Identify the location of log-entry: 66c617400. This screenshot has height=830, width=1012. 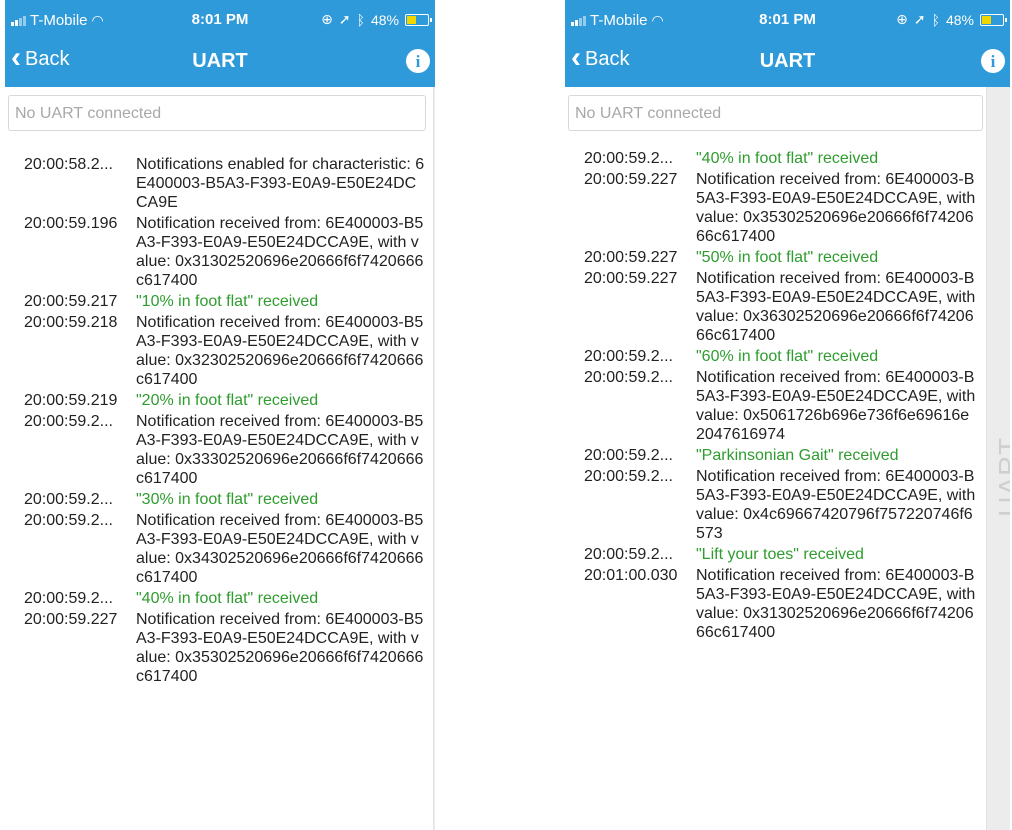
(775, 144).